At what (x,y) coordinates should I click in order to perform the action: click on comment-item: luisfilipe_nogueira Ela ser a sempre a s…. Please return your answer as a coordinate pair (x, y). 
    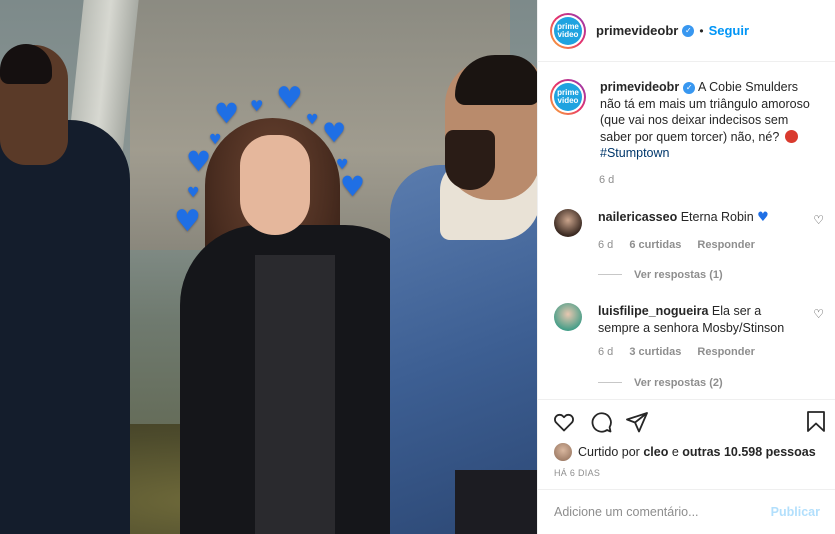
    Looking at the image, I should click on (689, 348).